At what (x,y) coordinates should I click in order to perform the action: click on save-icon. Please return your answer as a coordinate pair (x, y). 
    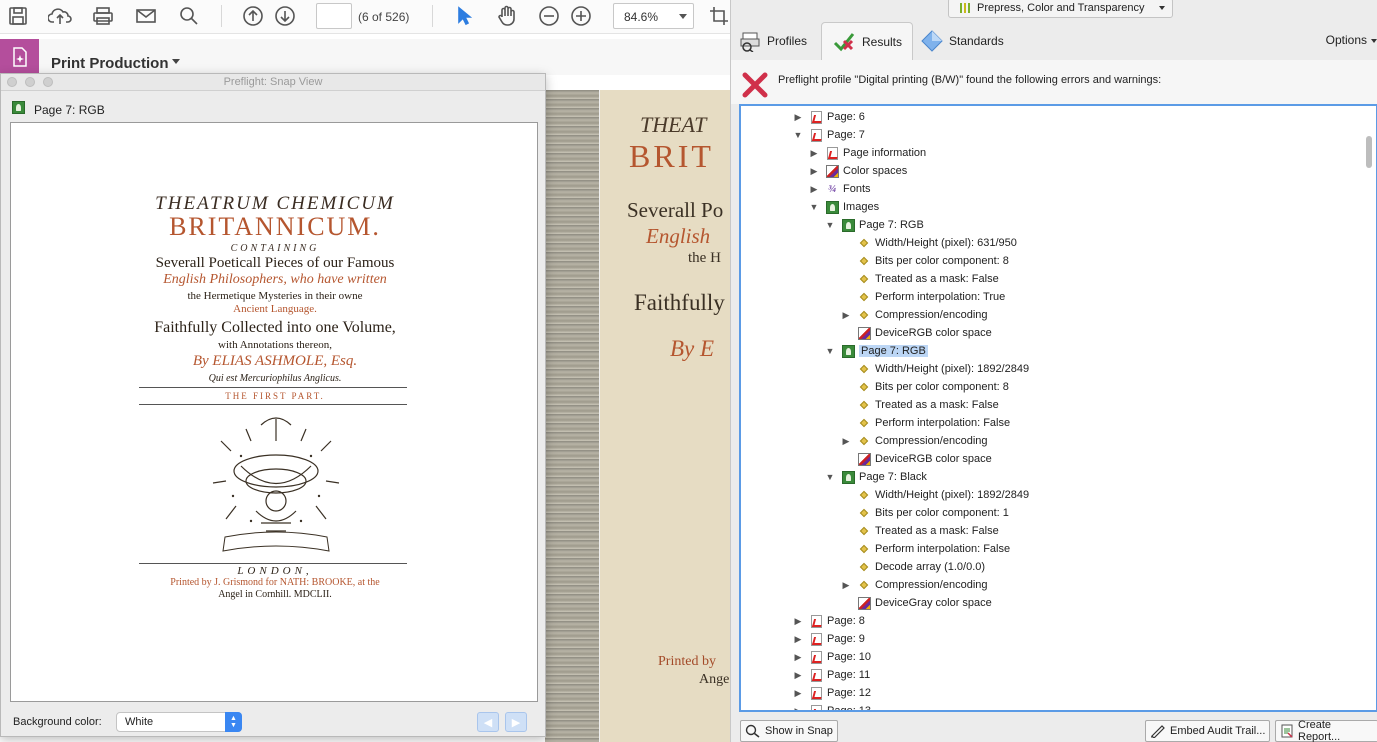
    Looking at the image, I should click on (18, 16).